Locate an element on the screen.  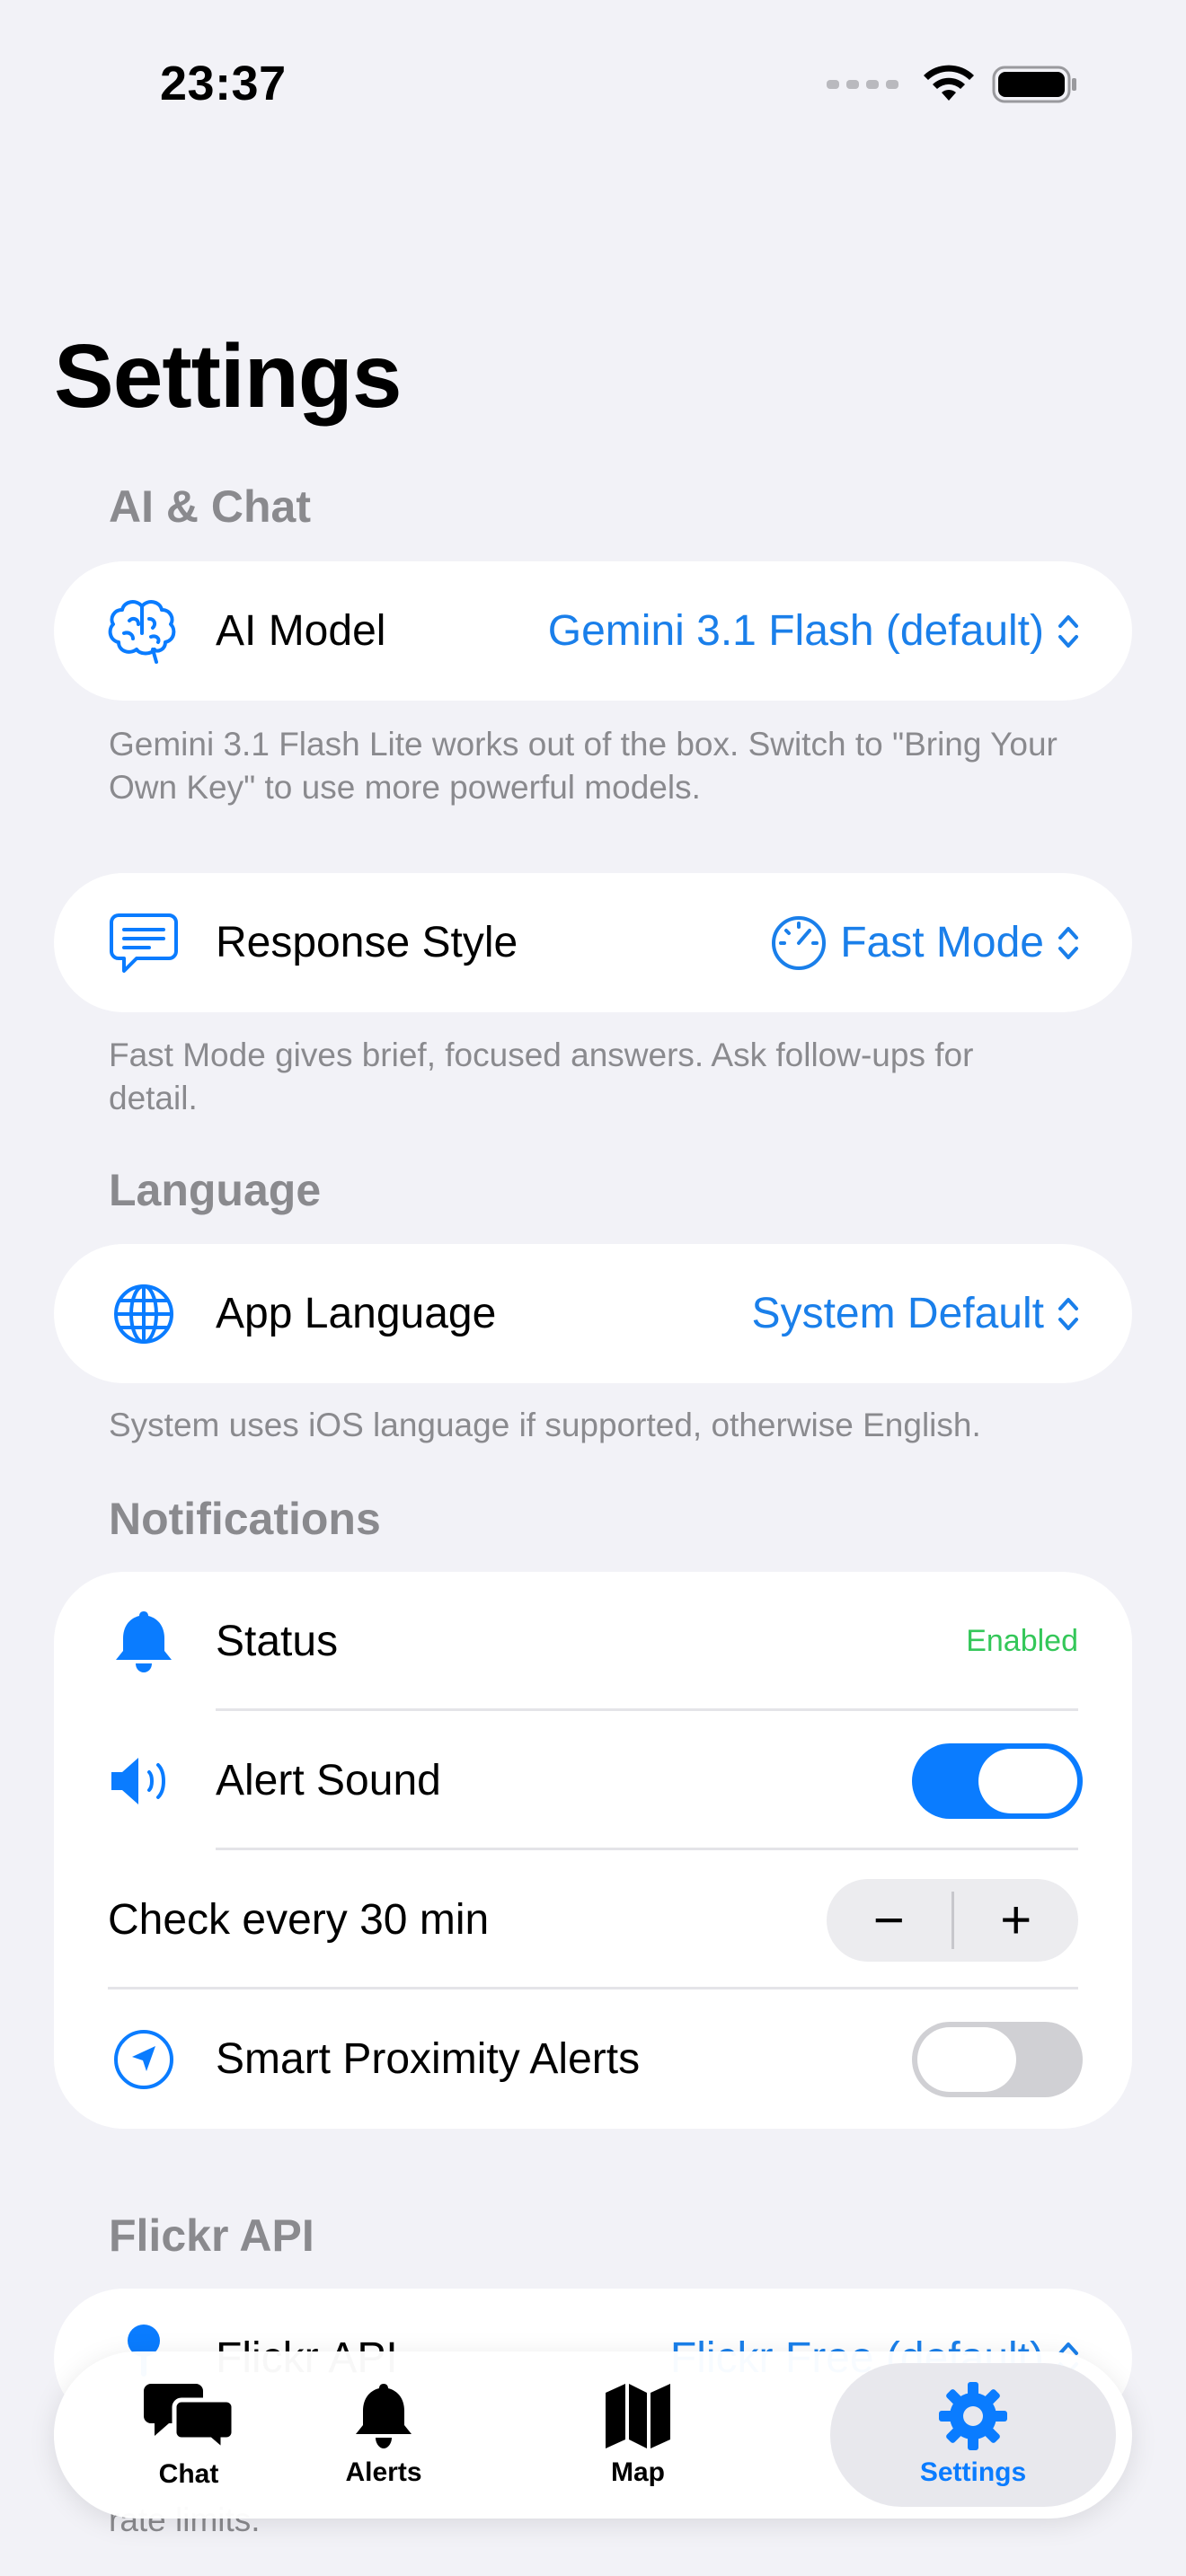
check-interval-row: Check every 30 min − + is located at coordinates (593, 1919).